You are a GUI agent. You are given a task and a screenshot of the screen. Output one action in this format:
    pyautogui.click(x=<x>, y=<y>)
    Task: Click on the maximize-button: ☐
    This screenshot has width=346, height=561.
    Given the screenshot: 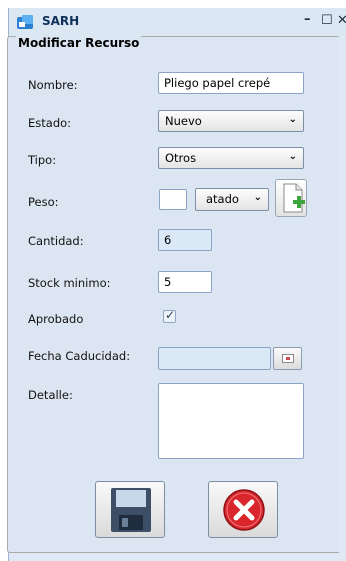 What is the action you would take?
    pyautogui.click(x=327, y=21)
    